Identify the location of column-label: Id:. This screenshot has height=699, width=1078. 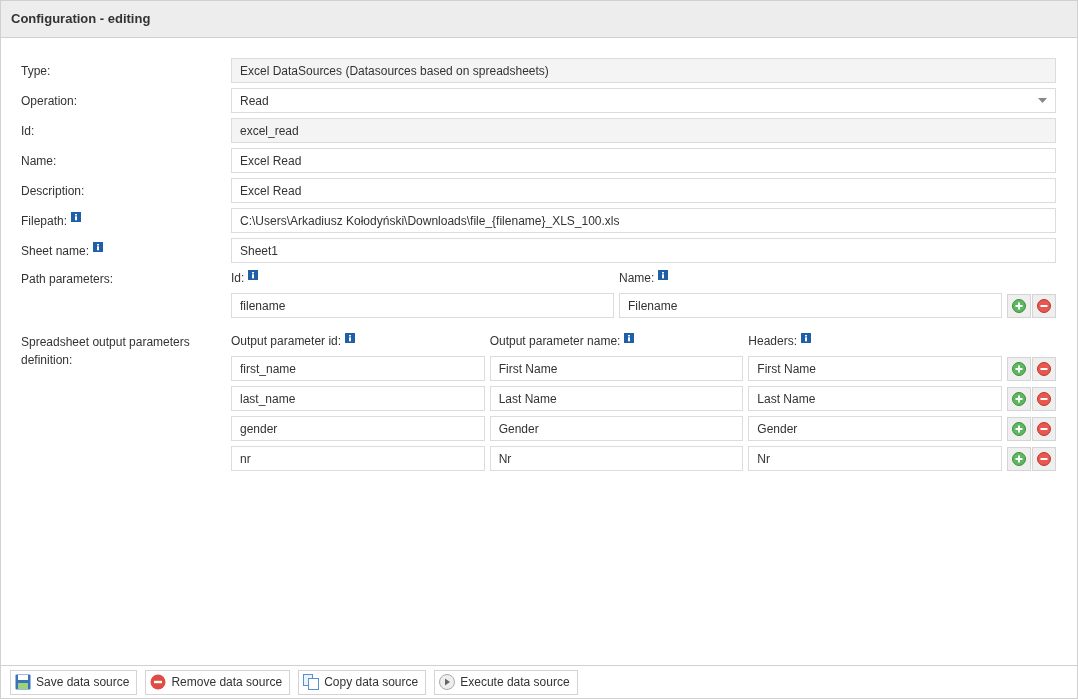
(238, 278).